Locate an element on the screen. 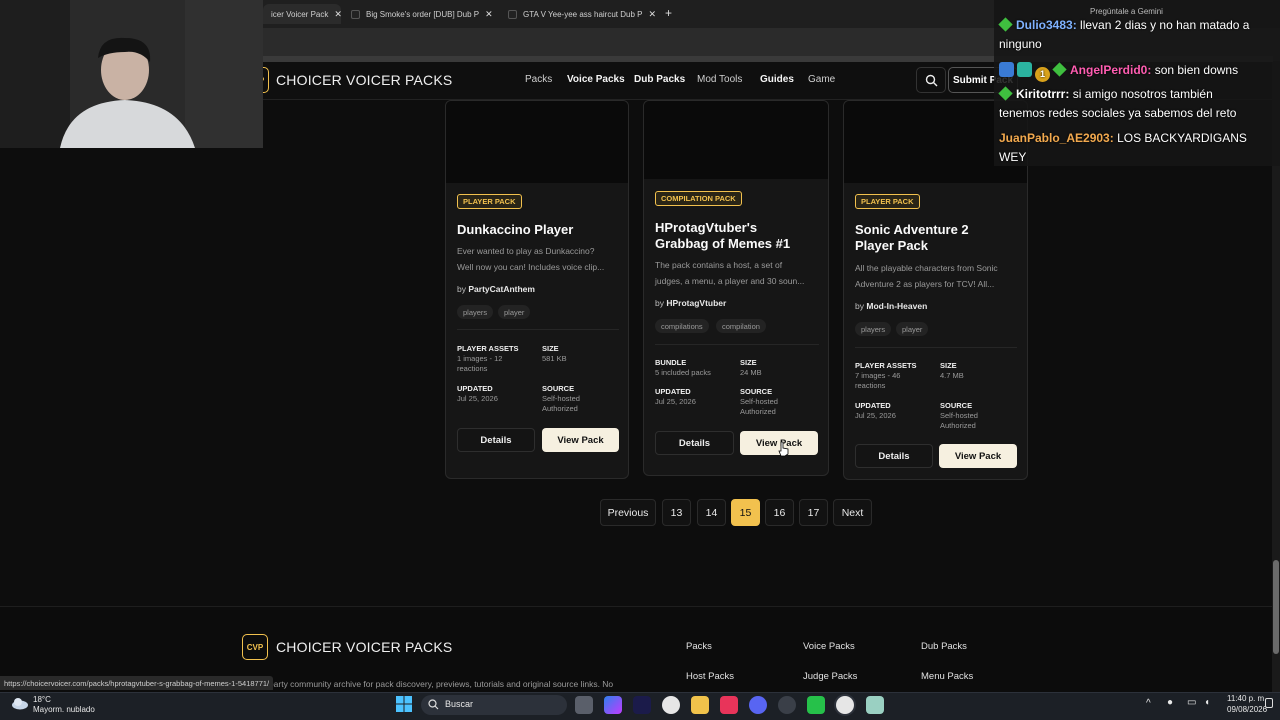 The height and width of the screenshot is (720, 1280). pack-type-badge: PLAYER PACK is located at coordinates (887, 201).